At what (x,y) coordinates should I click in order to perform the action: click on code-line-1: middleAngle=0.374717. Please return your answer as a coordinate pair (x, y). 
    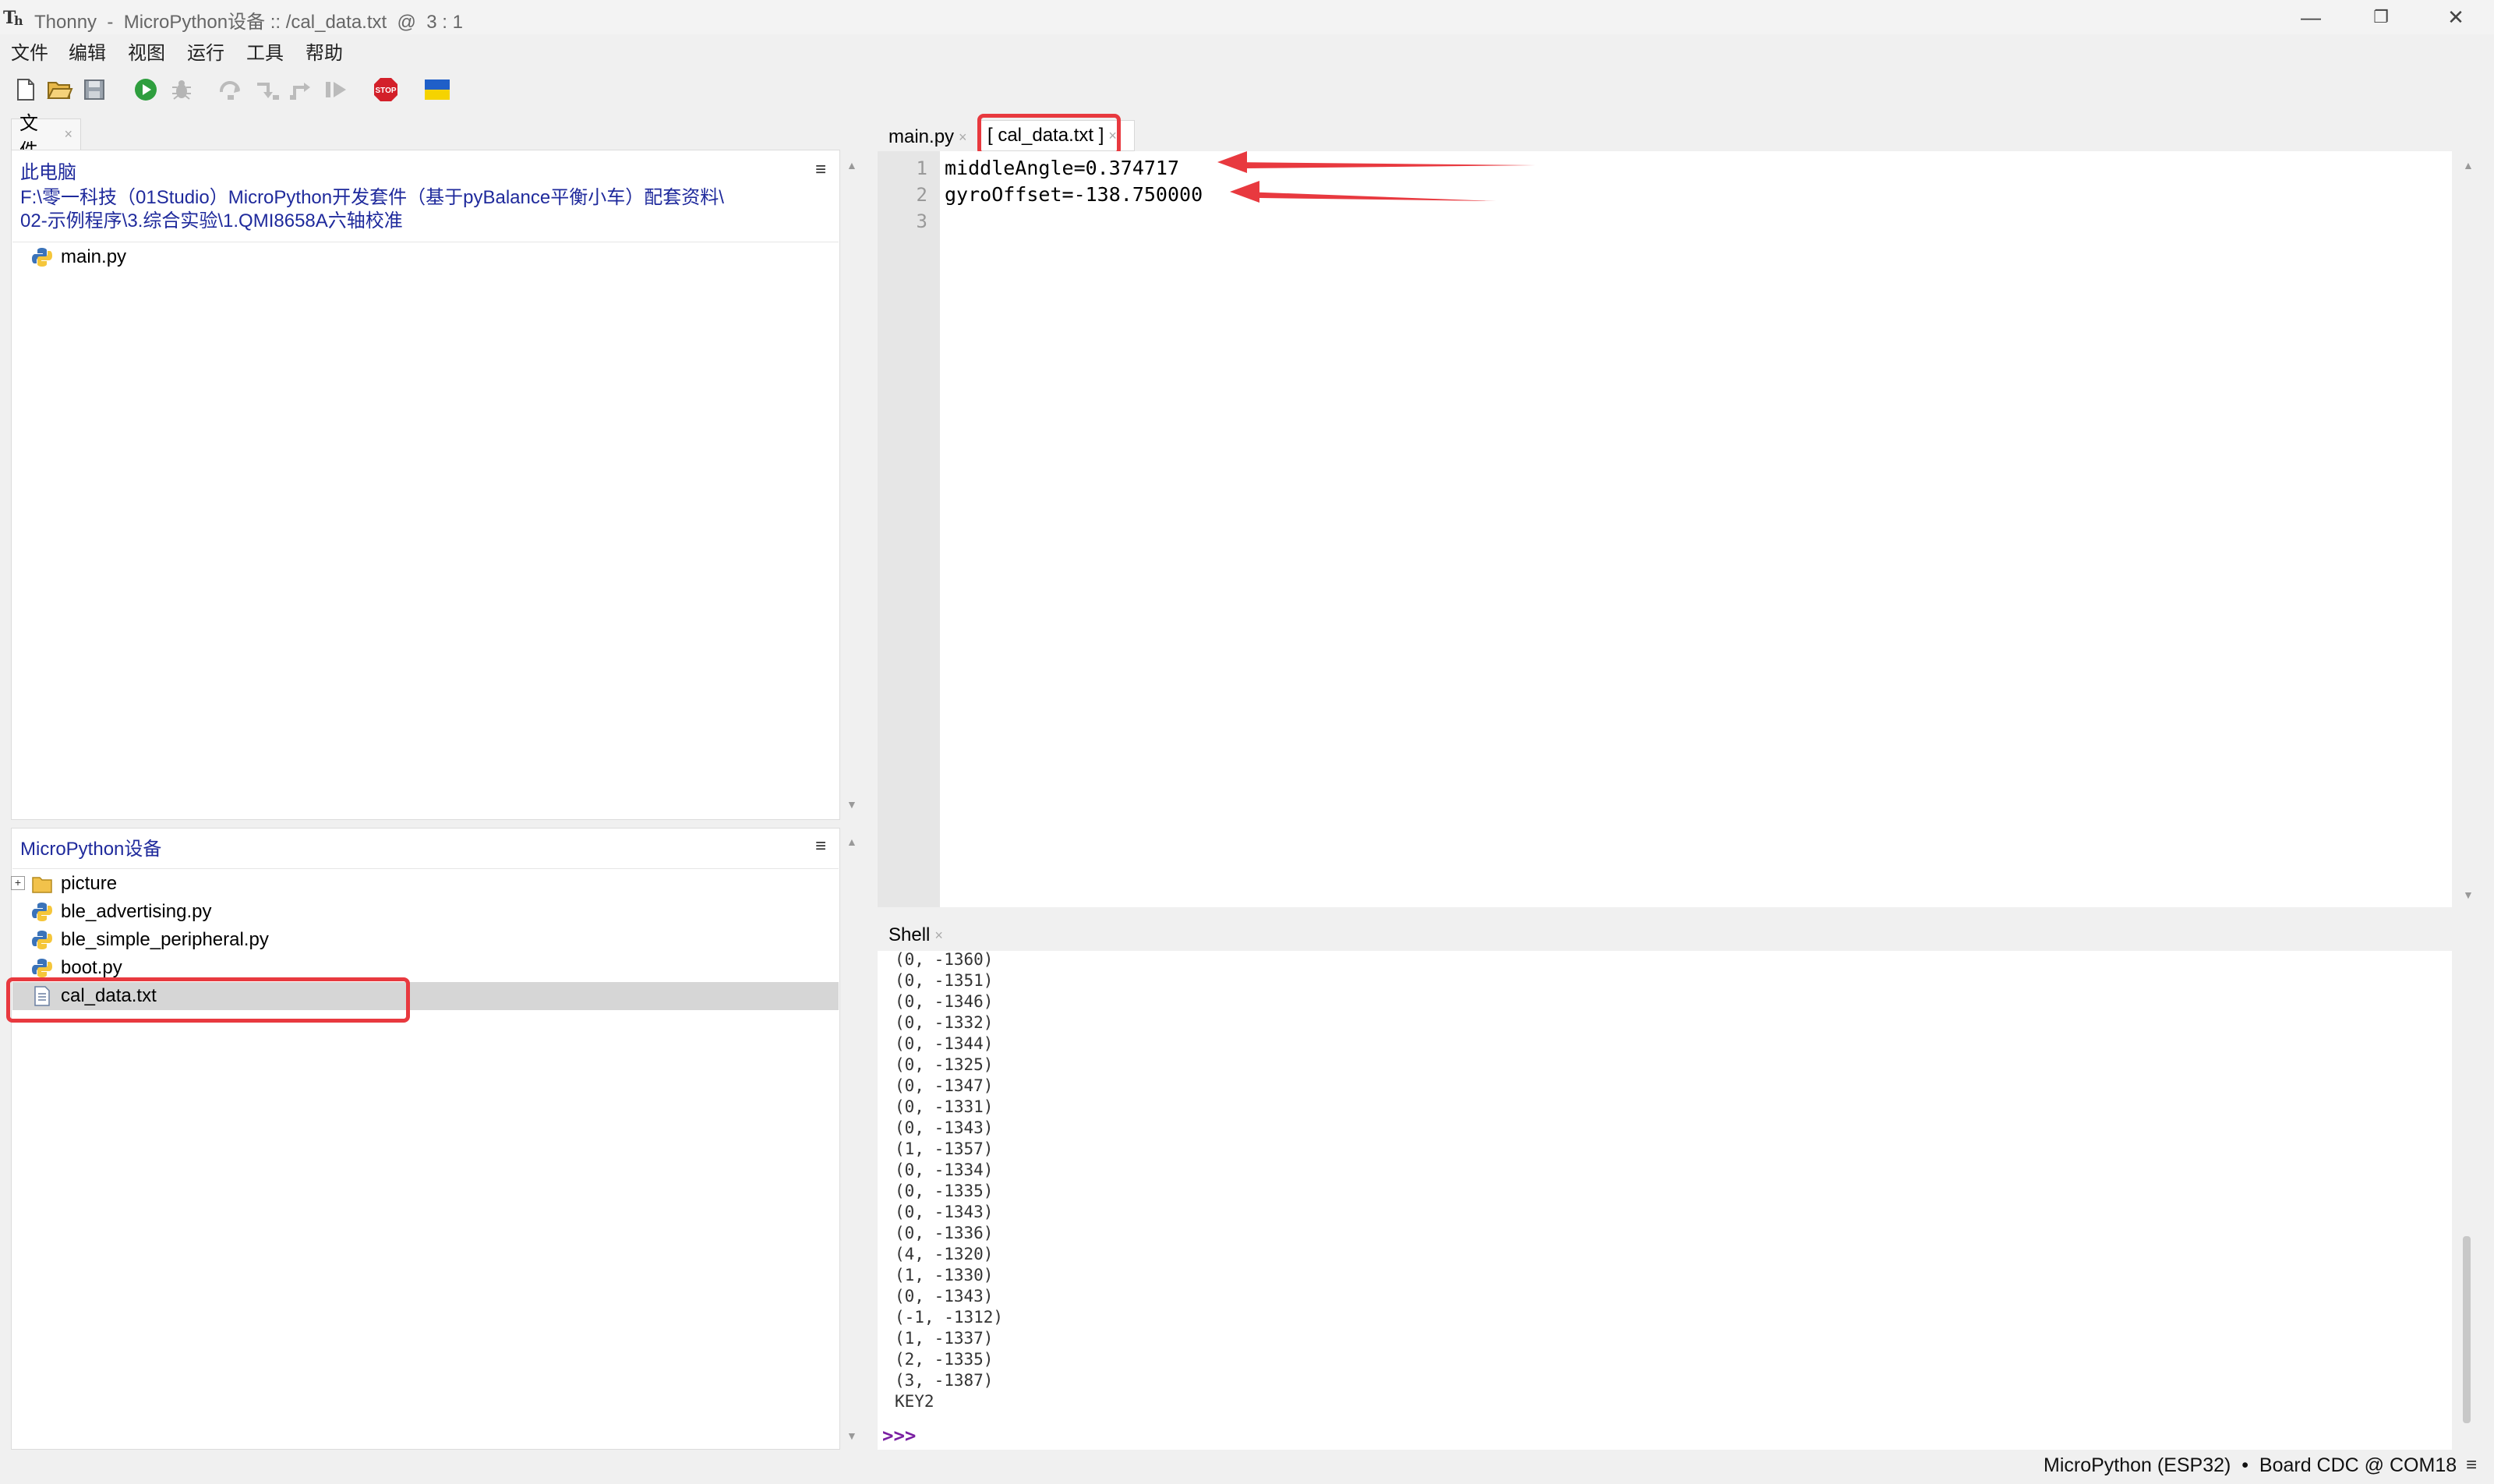
    Looking at the image, I should click on (1062, 168).